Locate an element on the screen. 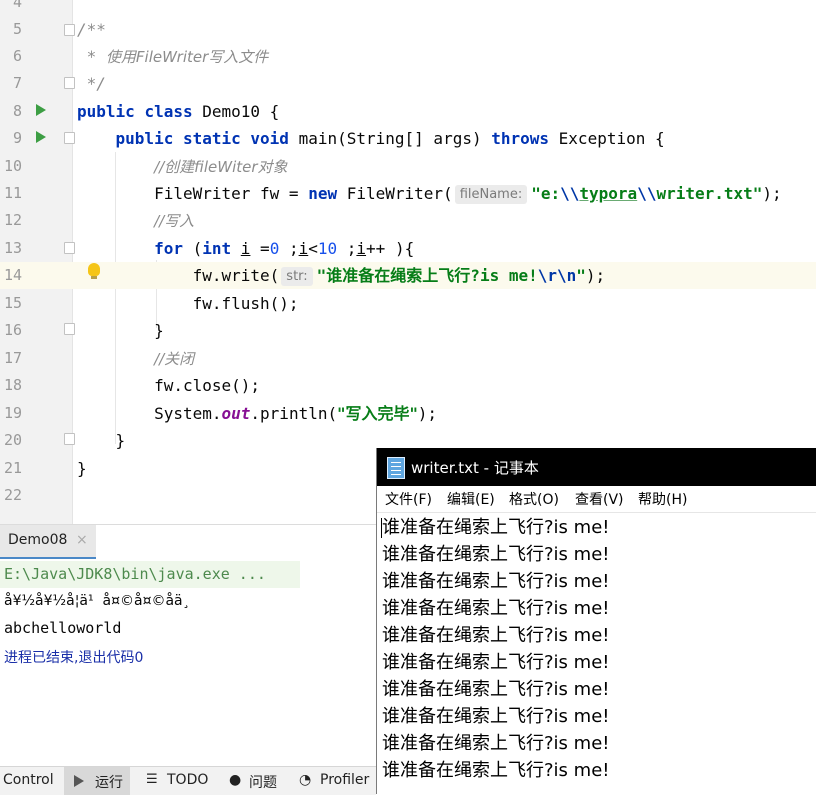 Image resolution: width=816 pixels, height=795 pixels. string-literal: "谁准备在绳索上飞行?is me! is located at coordinates (427, 275).